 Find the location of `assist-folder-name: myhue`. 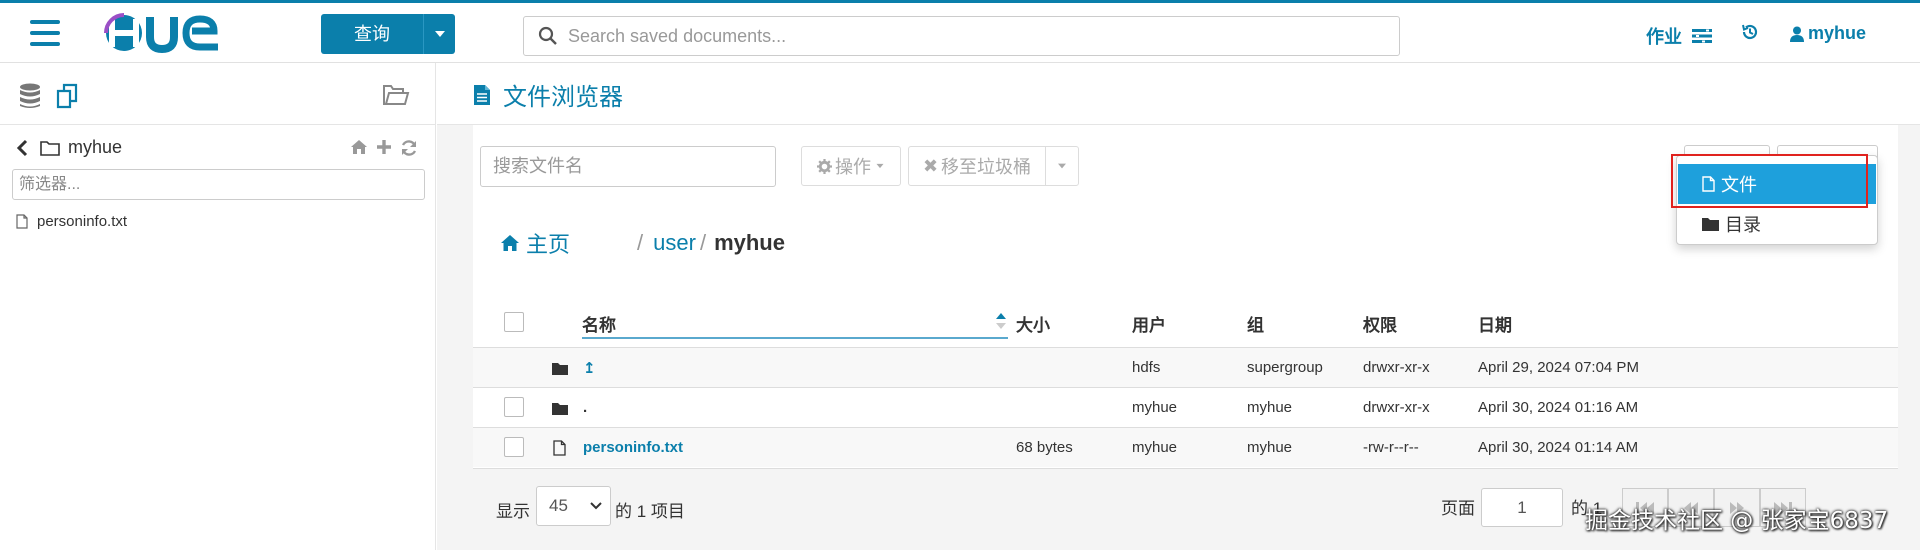

assist-folder-name: myhue is located at coordinates (95, 147).